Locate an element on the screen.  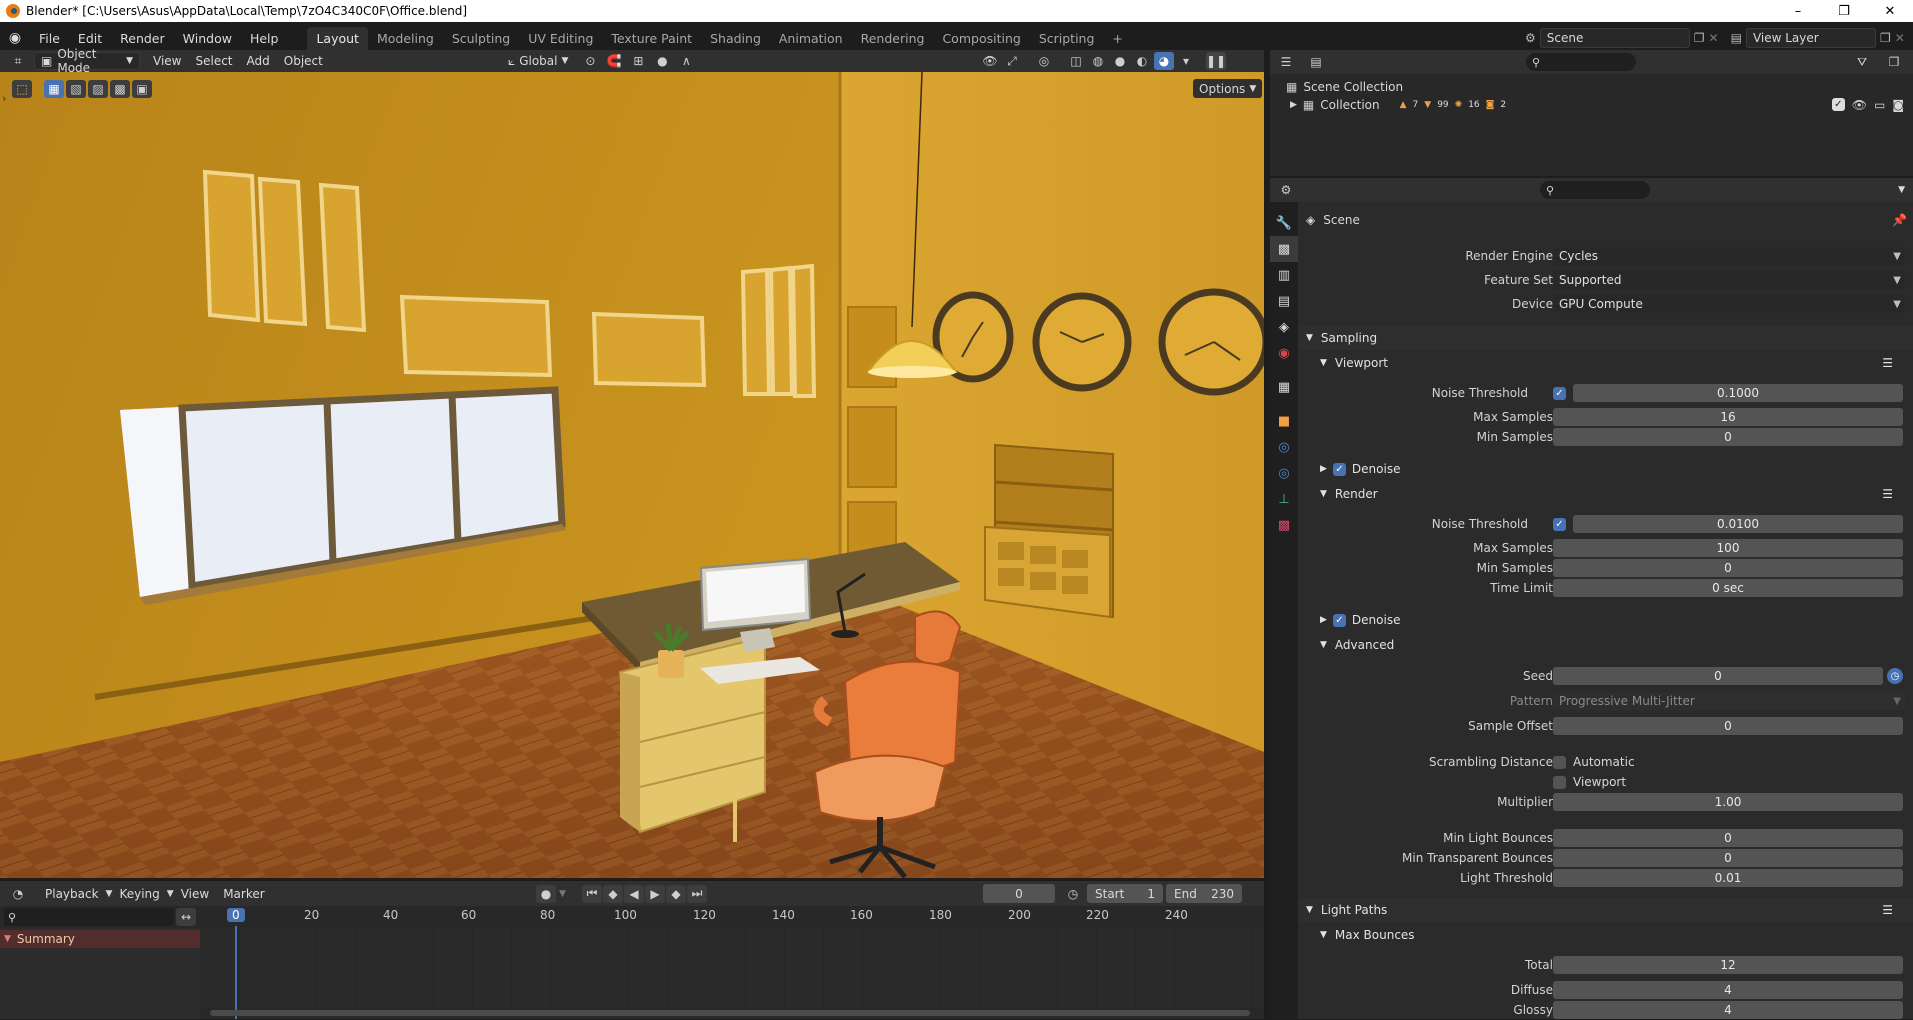
r-min-samples-field: 0 is located at coordinates (1728, 568).